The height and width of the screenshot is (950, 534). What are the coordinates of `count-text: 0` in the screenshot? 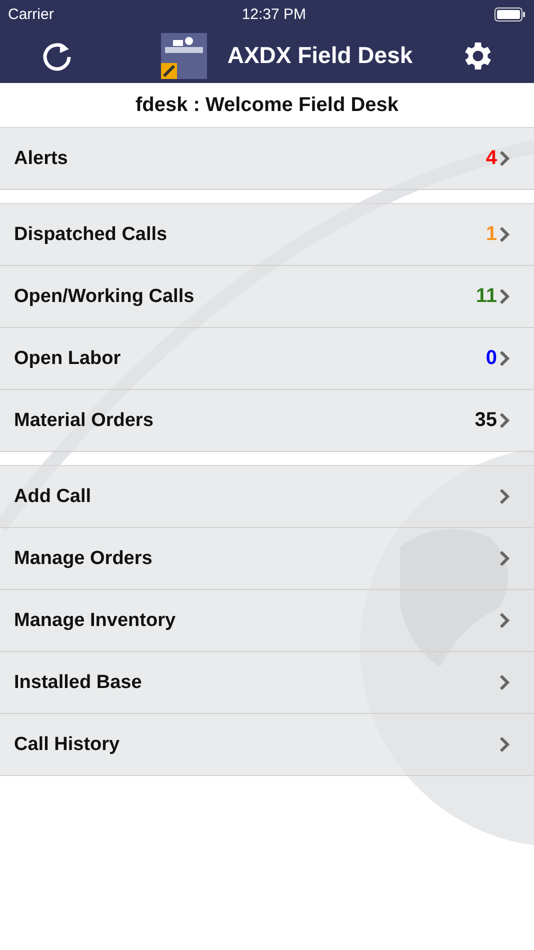 It's located at (491, 358).